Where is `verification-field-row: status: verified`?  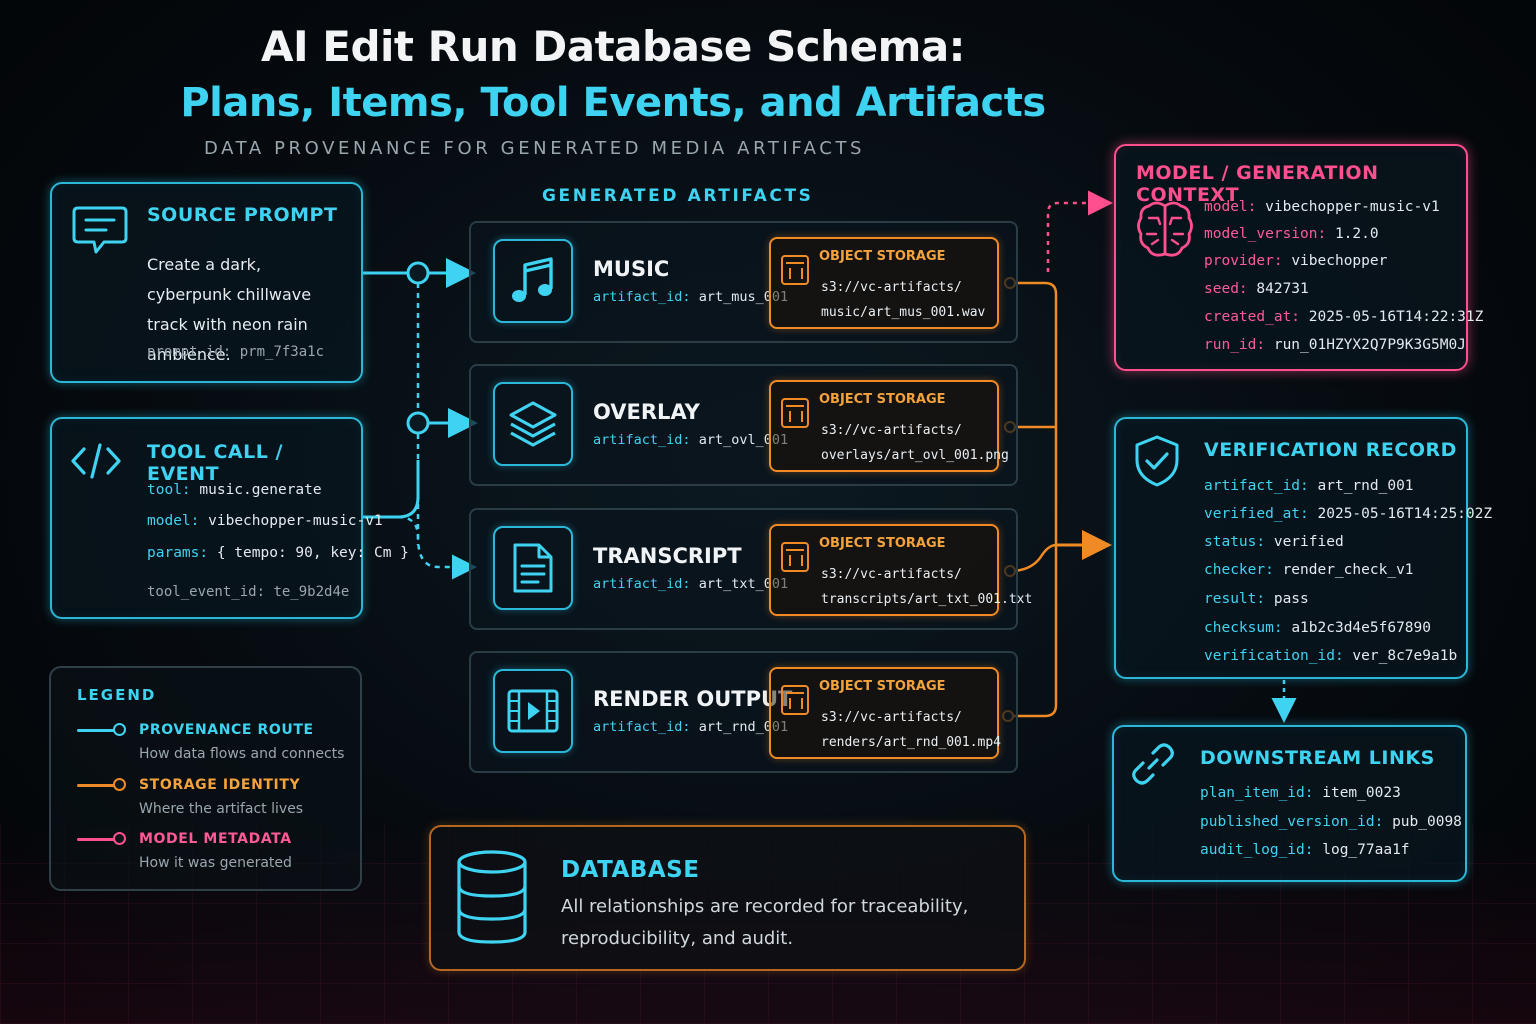
verification-field-row: status: verified is located at coordinates (1274, 542).